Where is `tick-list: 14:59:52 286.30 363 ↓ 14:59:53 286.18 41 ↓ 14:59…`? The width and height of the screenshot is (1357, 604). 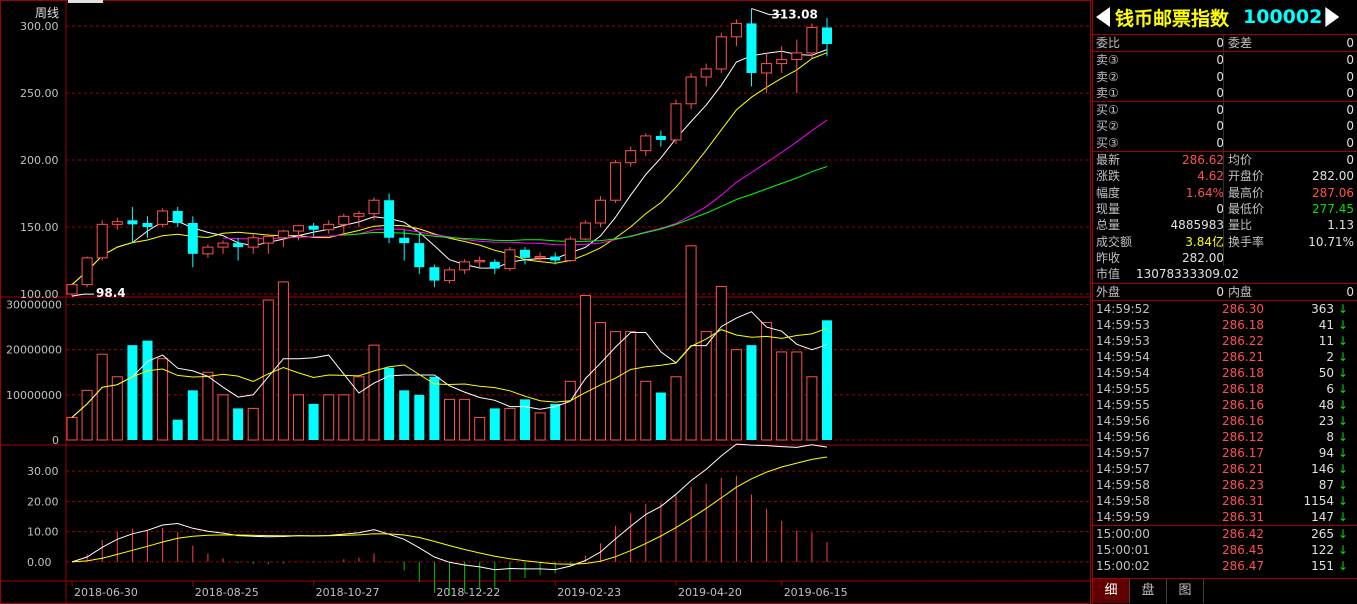
tick-list: 14:59:52 286.30 363 ↓ 14:59:53 286.18 41 ↓ 14:59… is located at coordinates (1225, 437).